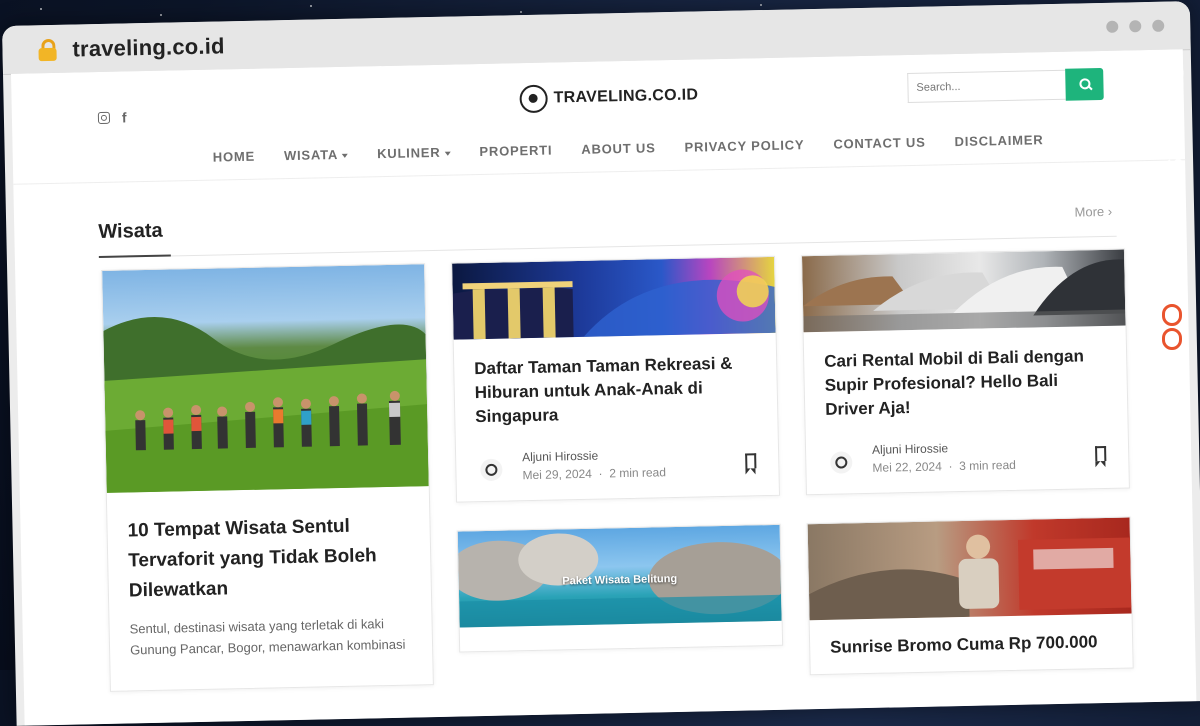 The image size is (1200, 726). I want to click on featured-post-image, so click(265, 378).